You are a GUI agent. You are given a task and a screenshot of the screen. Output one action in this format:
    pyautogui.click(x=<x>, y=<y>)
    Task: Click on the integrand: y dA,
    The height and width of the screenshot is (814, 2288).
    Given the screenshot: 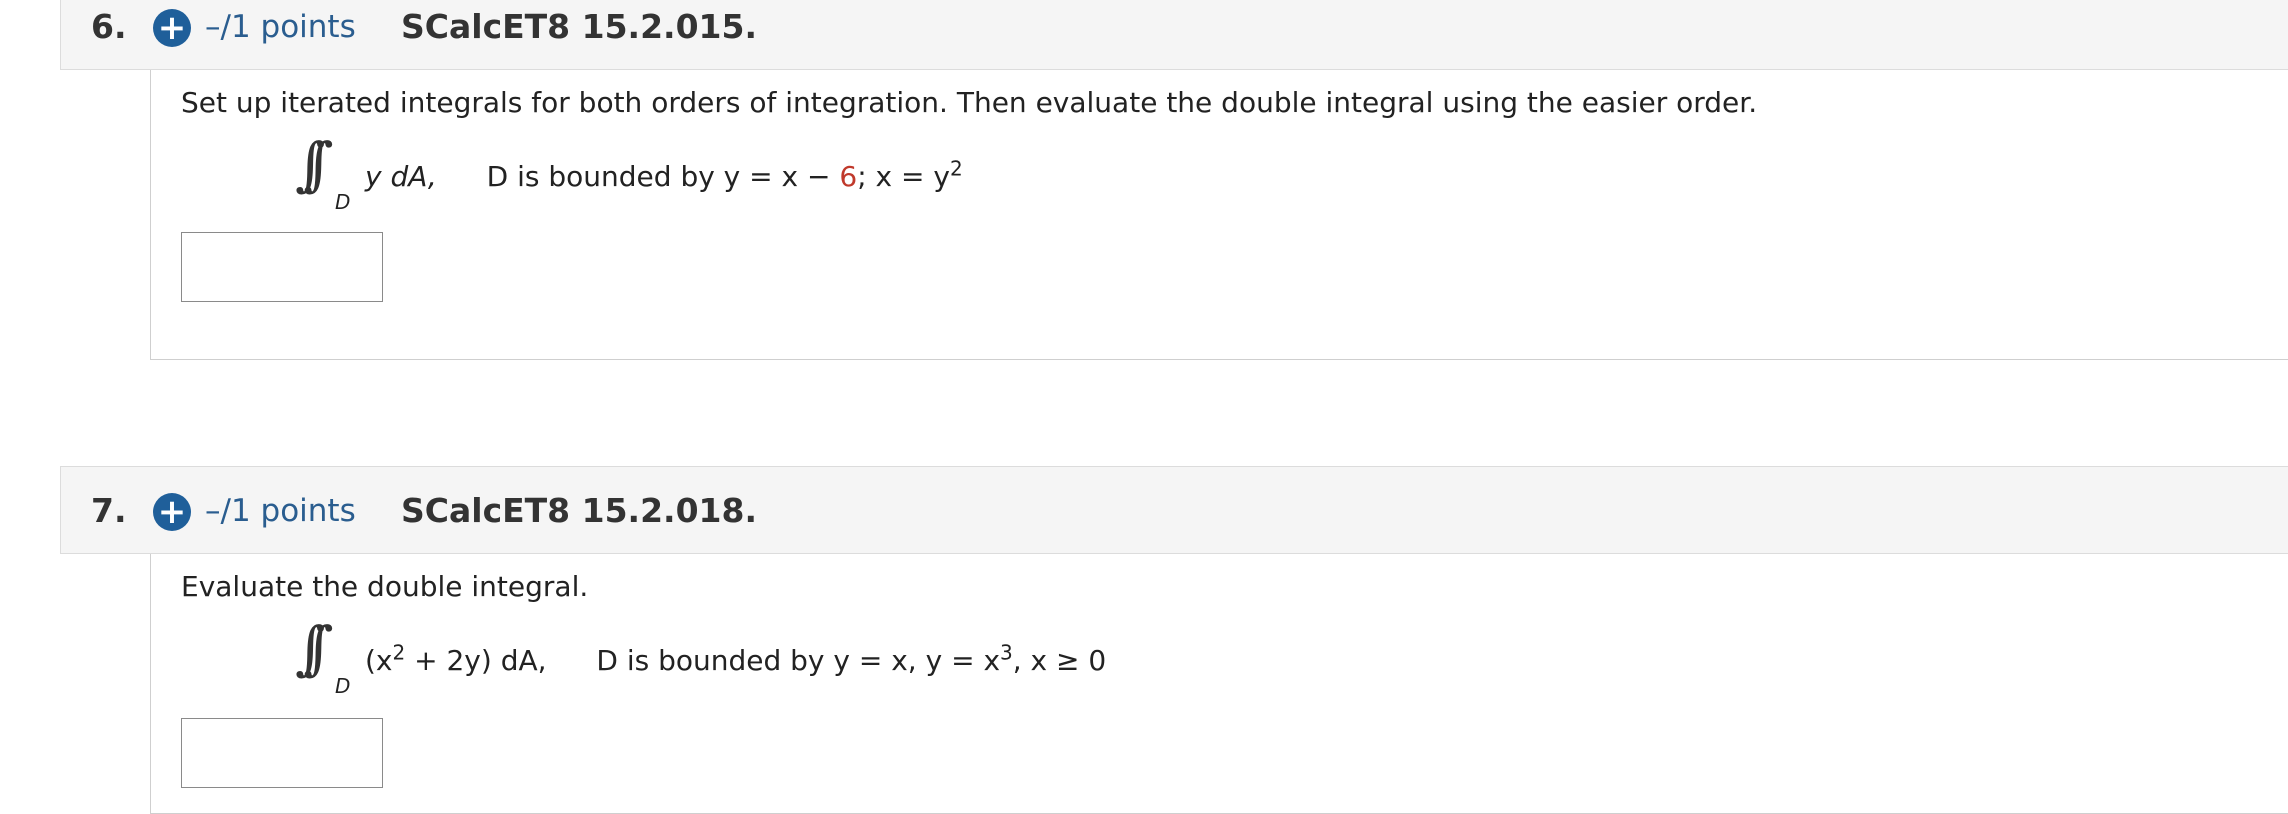 What is the action you would take?
    pyautogui.click(x=401, y=176)
    